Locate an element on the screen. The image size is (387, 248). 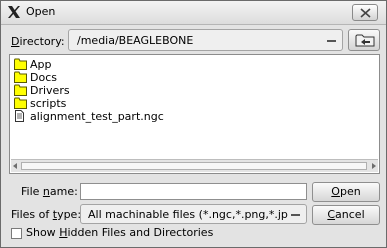
directory-label: Directory: is located at coordinates (38, 41).